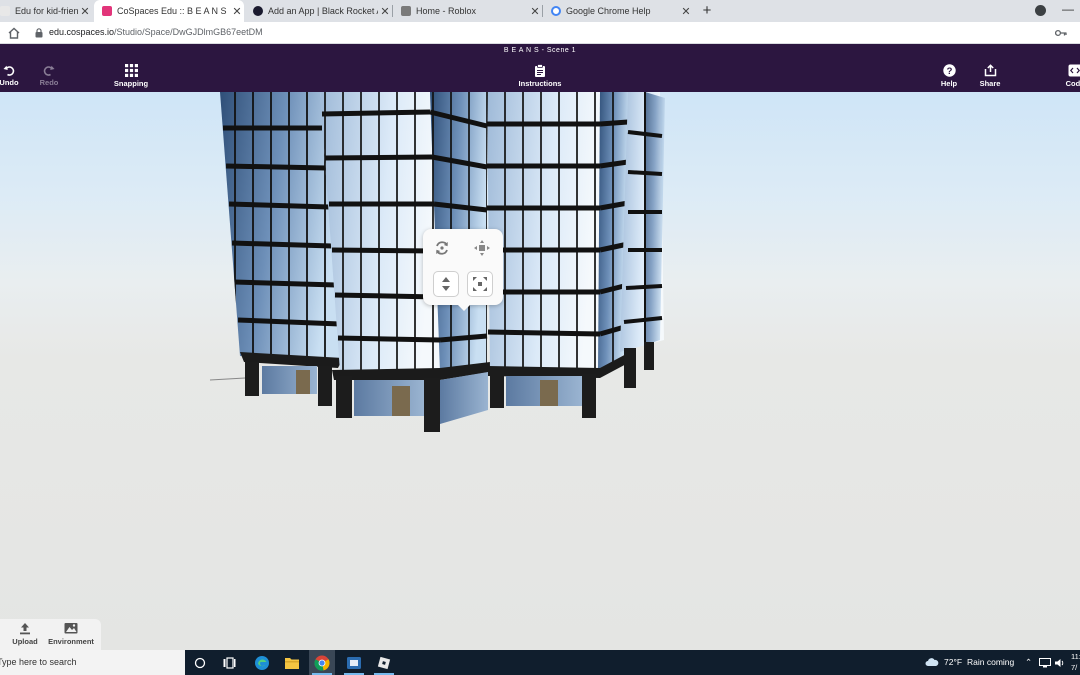 Image resolution: width=1080 pixels, height=675 pixels. Describe the element at coordinates (49, 82) in the screenshot. I see `redo-label: Redo` at that location.